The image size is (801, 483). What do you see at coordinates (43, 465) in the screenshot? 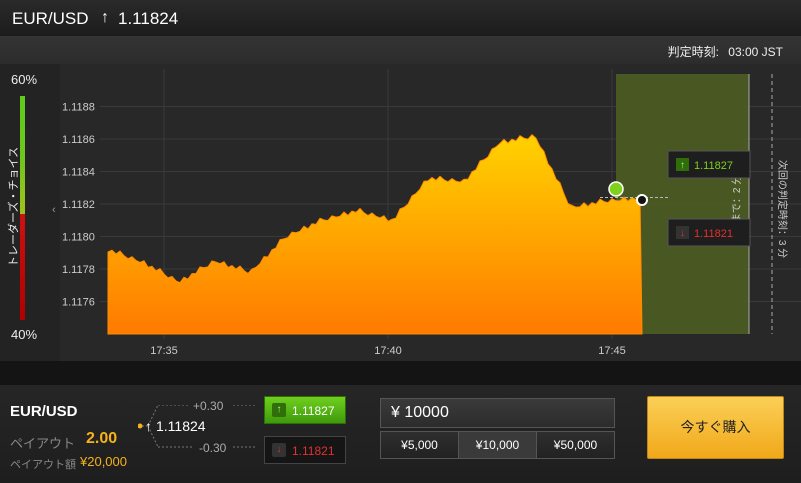
I see `payout-amount-label: ペイアウト額` at bounding box center [43, 465].